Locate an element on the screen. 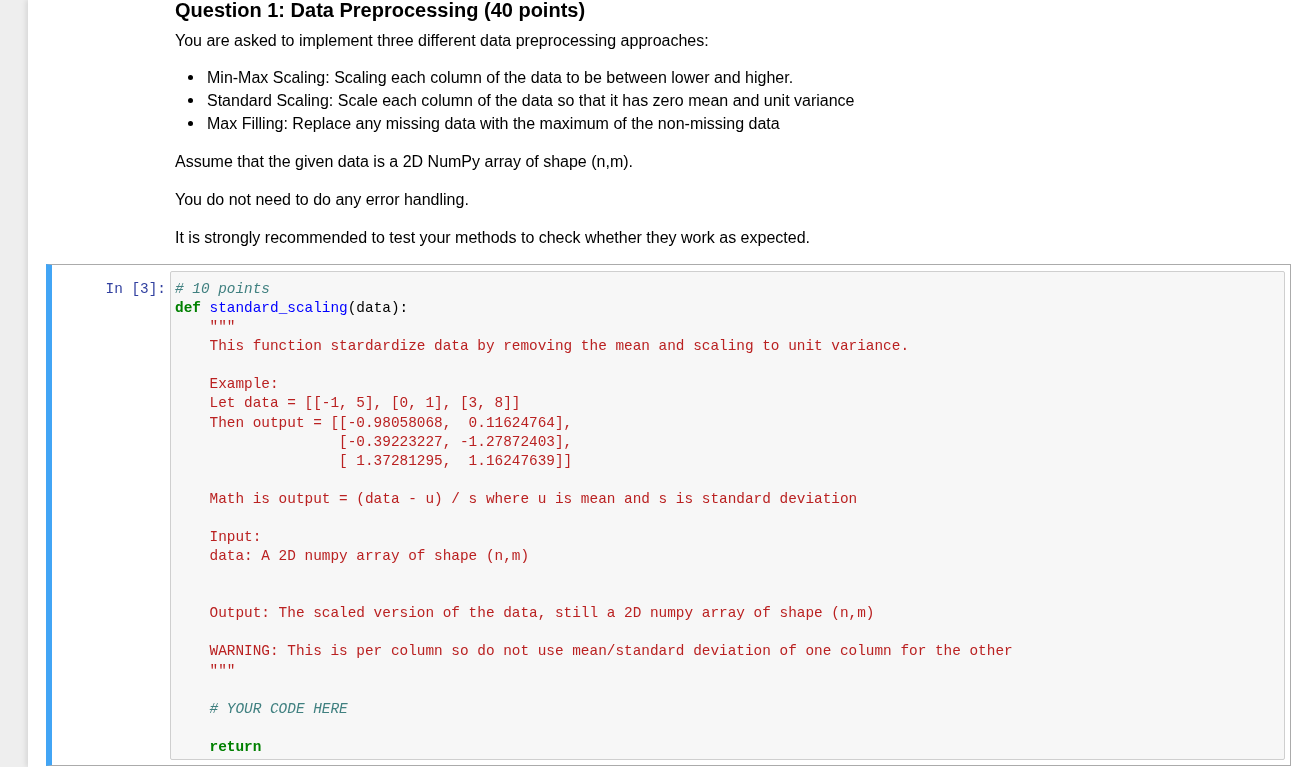 The width and height of the screenshot is (1310, 767). list-item-text: Standard Scaling: Scale each column of the data so that it has zero mean and unit variance is located at coordinates (531, 101).